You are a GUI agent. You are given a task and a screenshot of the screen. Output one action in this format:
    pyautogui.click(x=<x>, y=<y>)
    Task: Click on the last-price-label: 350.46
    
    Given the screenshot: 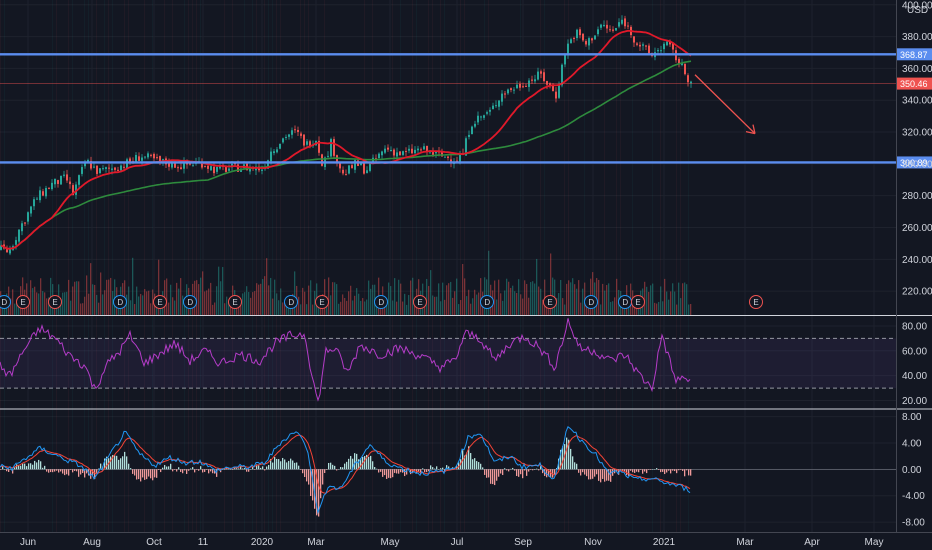 What is the action you would take?
    pyautogui.click(x=914, y=84)
    